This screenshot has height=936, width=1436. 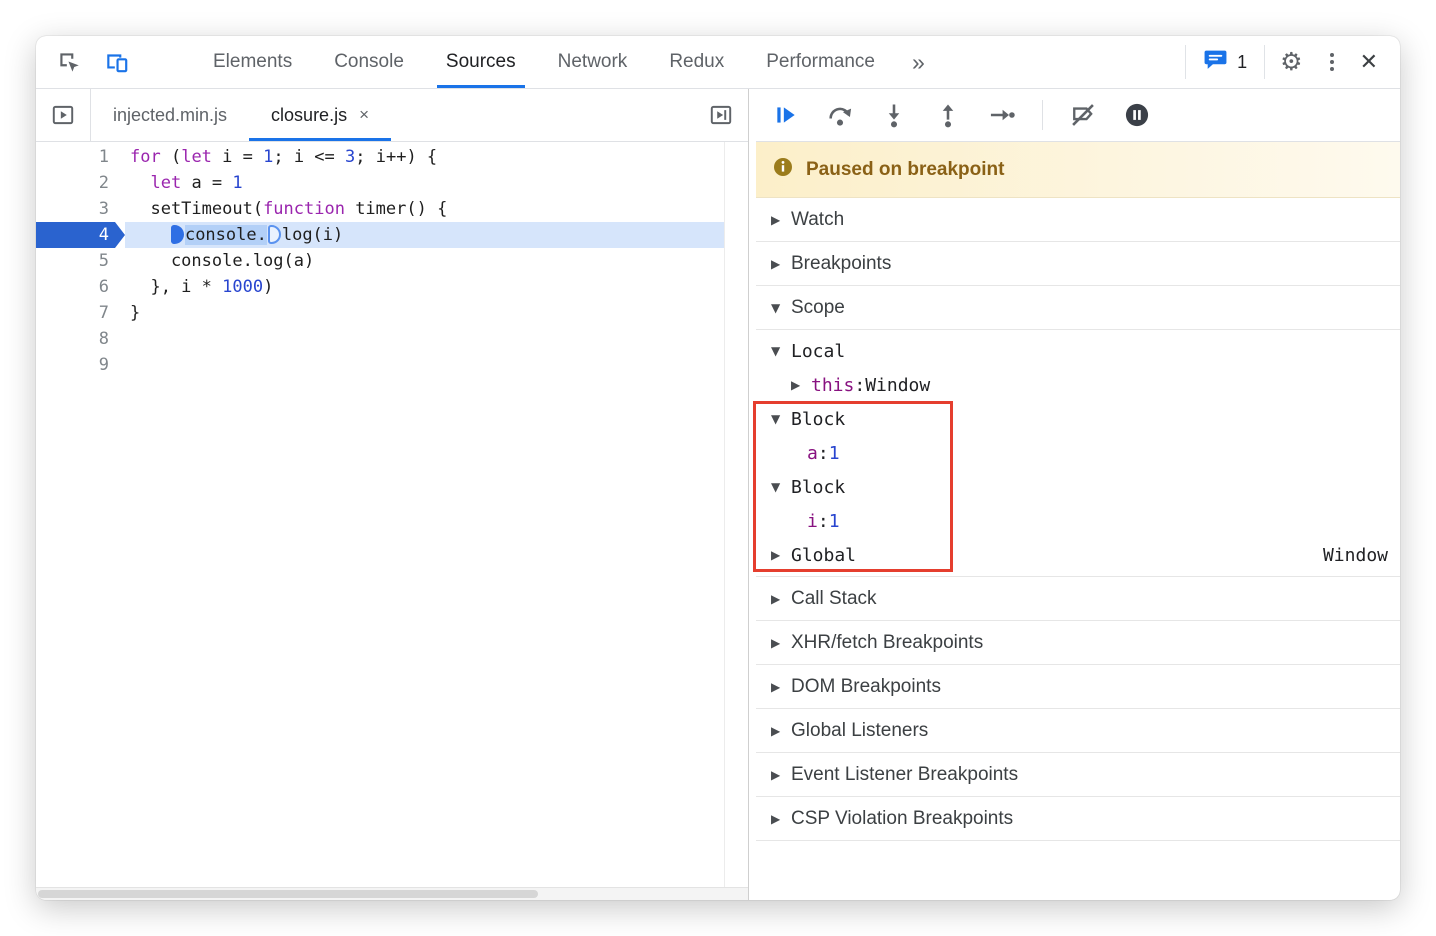 What do you see at coordinates (841, 263) in the screenshot?
I see `section-label: Breakpoints` at bounding box center [841, 263].